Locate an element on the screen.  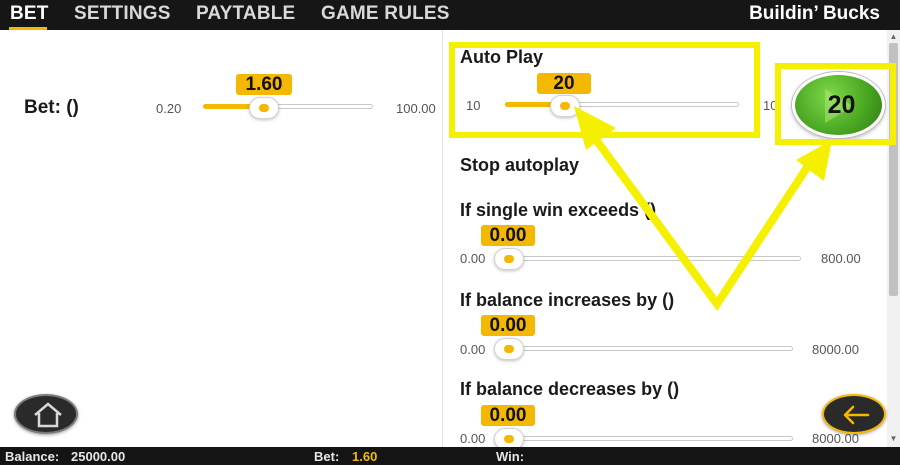
win-label: Win: is located at coordinates (510, 456).